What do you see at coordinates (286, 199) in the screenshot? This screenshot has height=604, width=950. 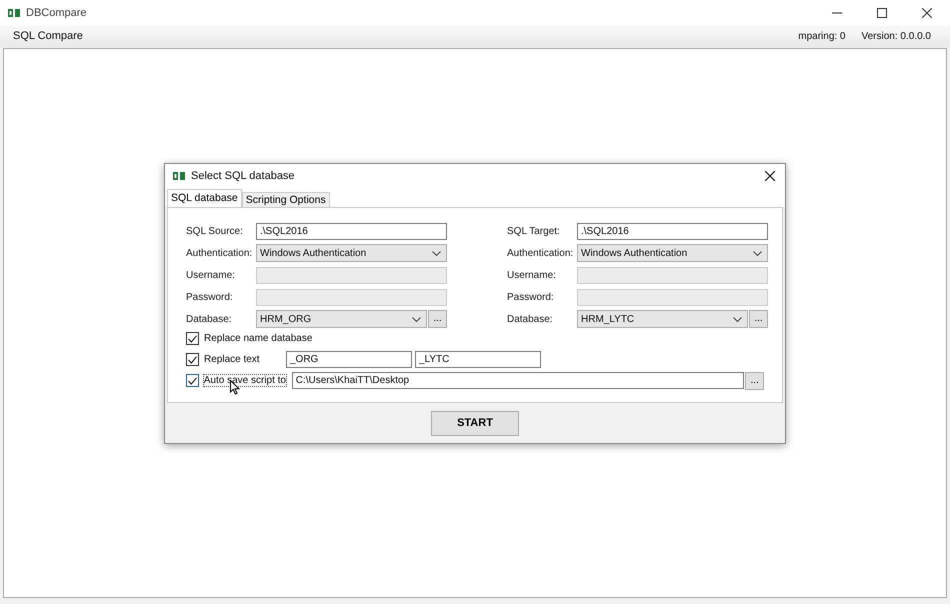 I see `tab: Scripting Options` at bounding box center [286, 199].